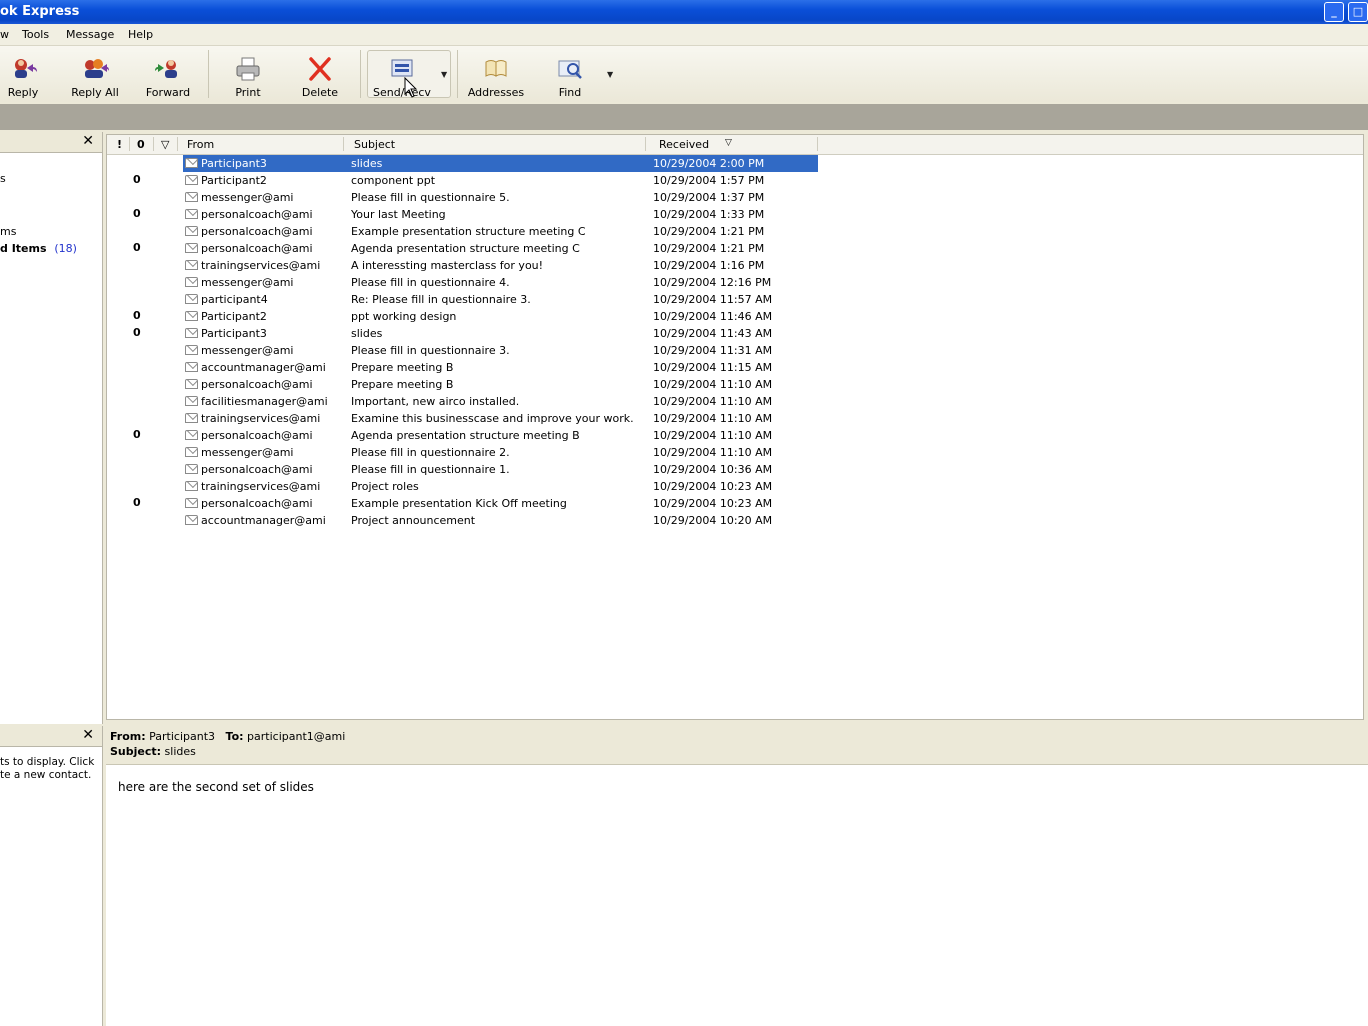 This screenshot has width=1368, height=1026. I want to click on message-subject: Example presentation structure meeting C, so click(468, 231).